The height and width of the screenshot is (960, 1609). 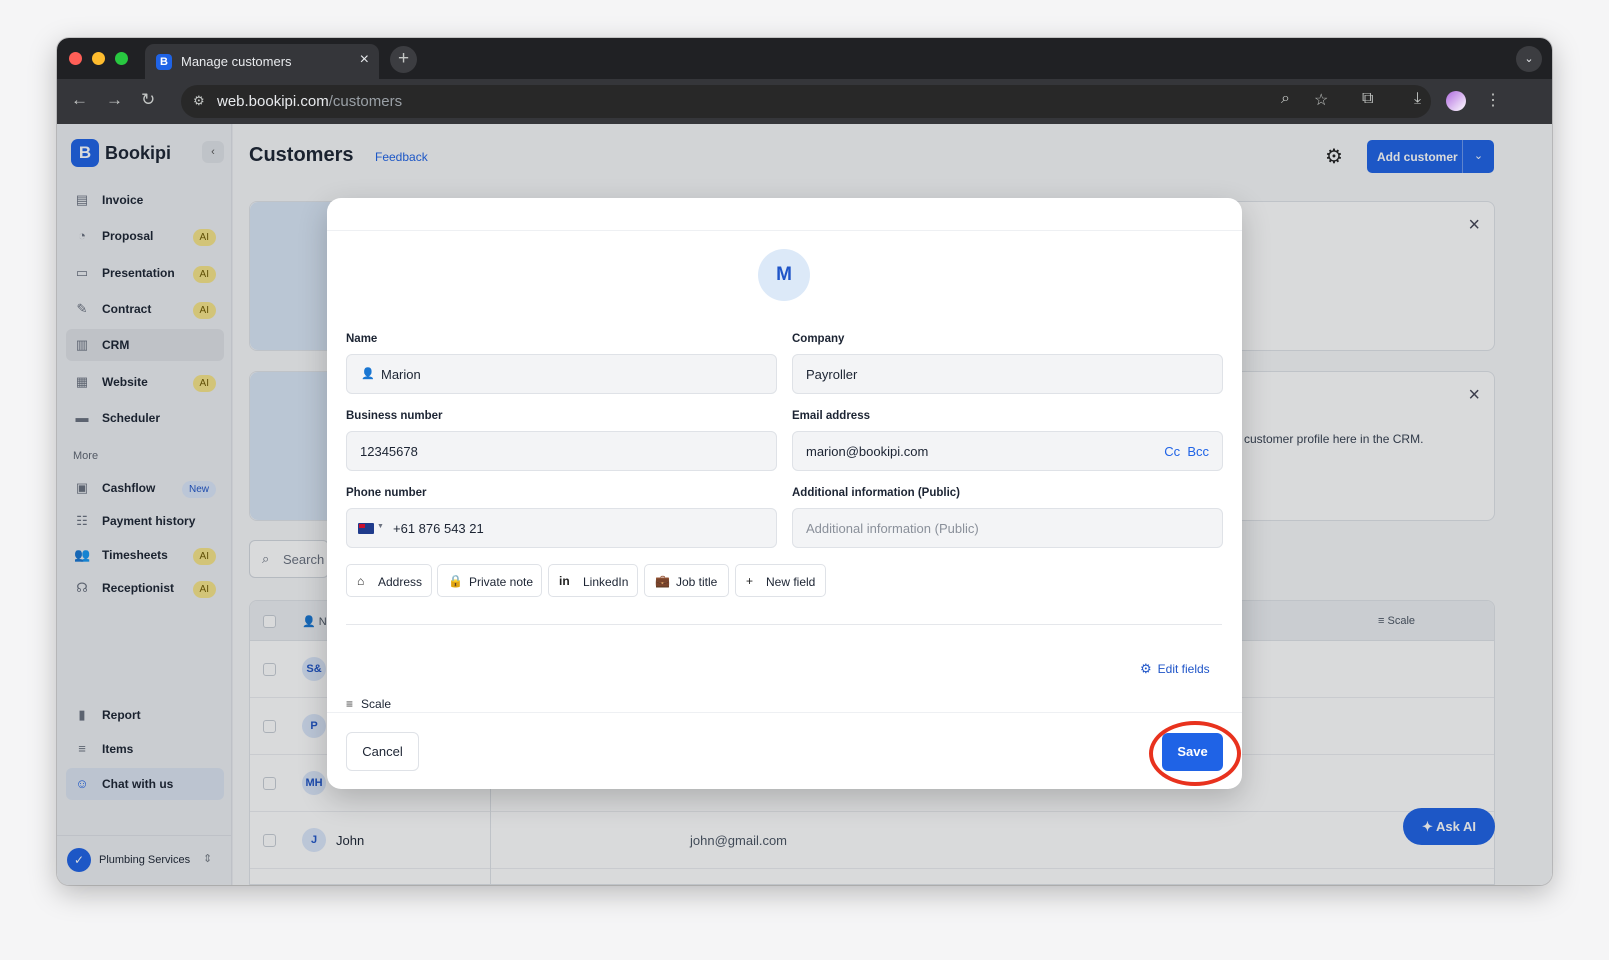 I want to click on cc-bcc-links: Cc Bcc, so click(x=1186, y=451).